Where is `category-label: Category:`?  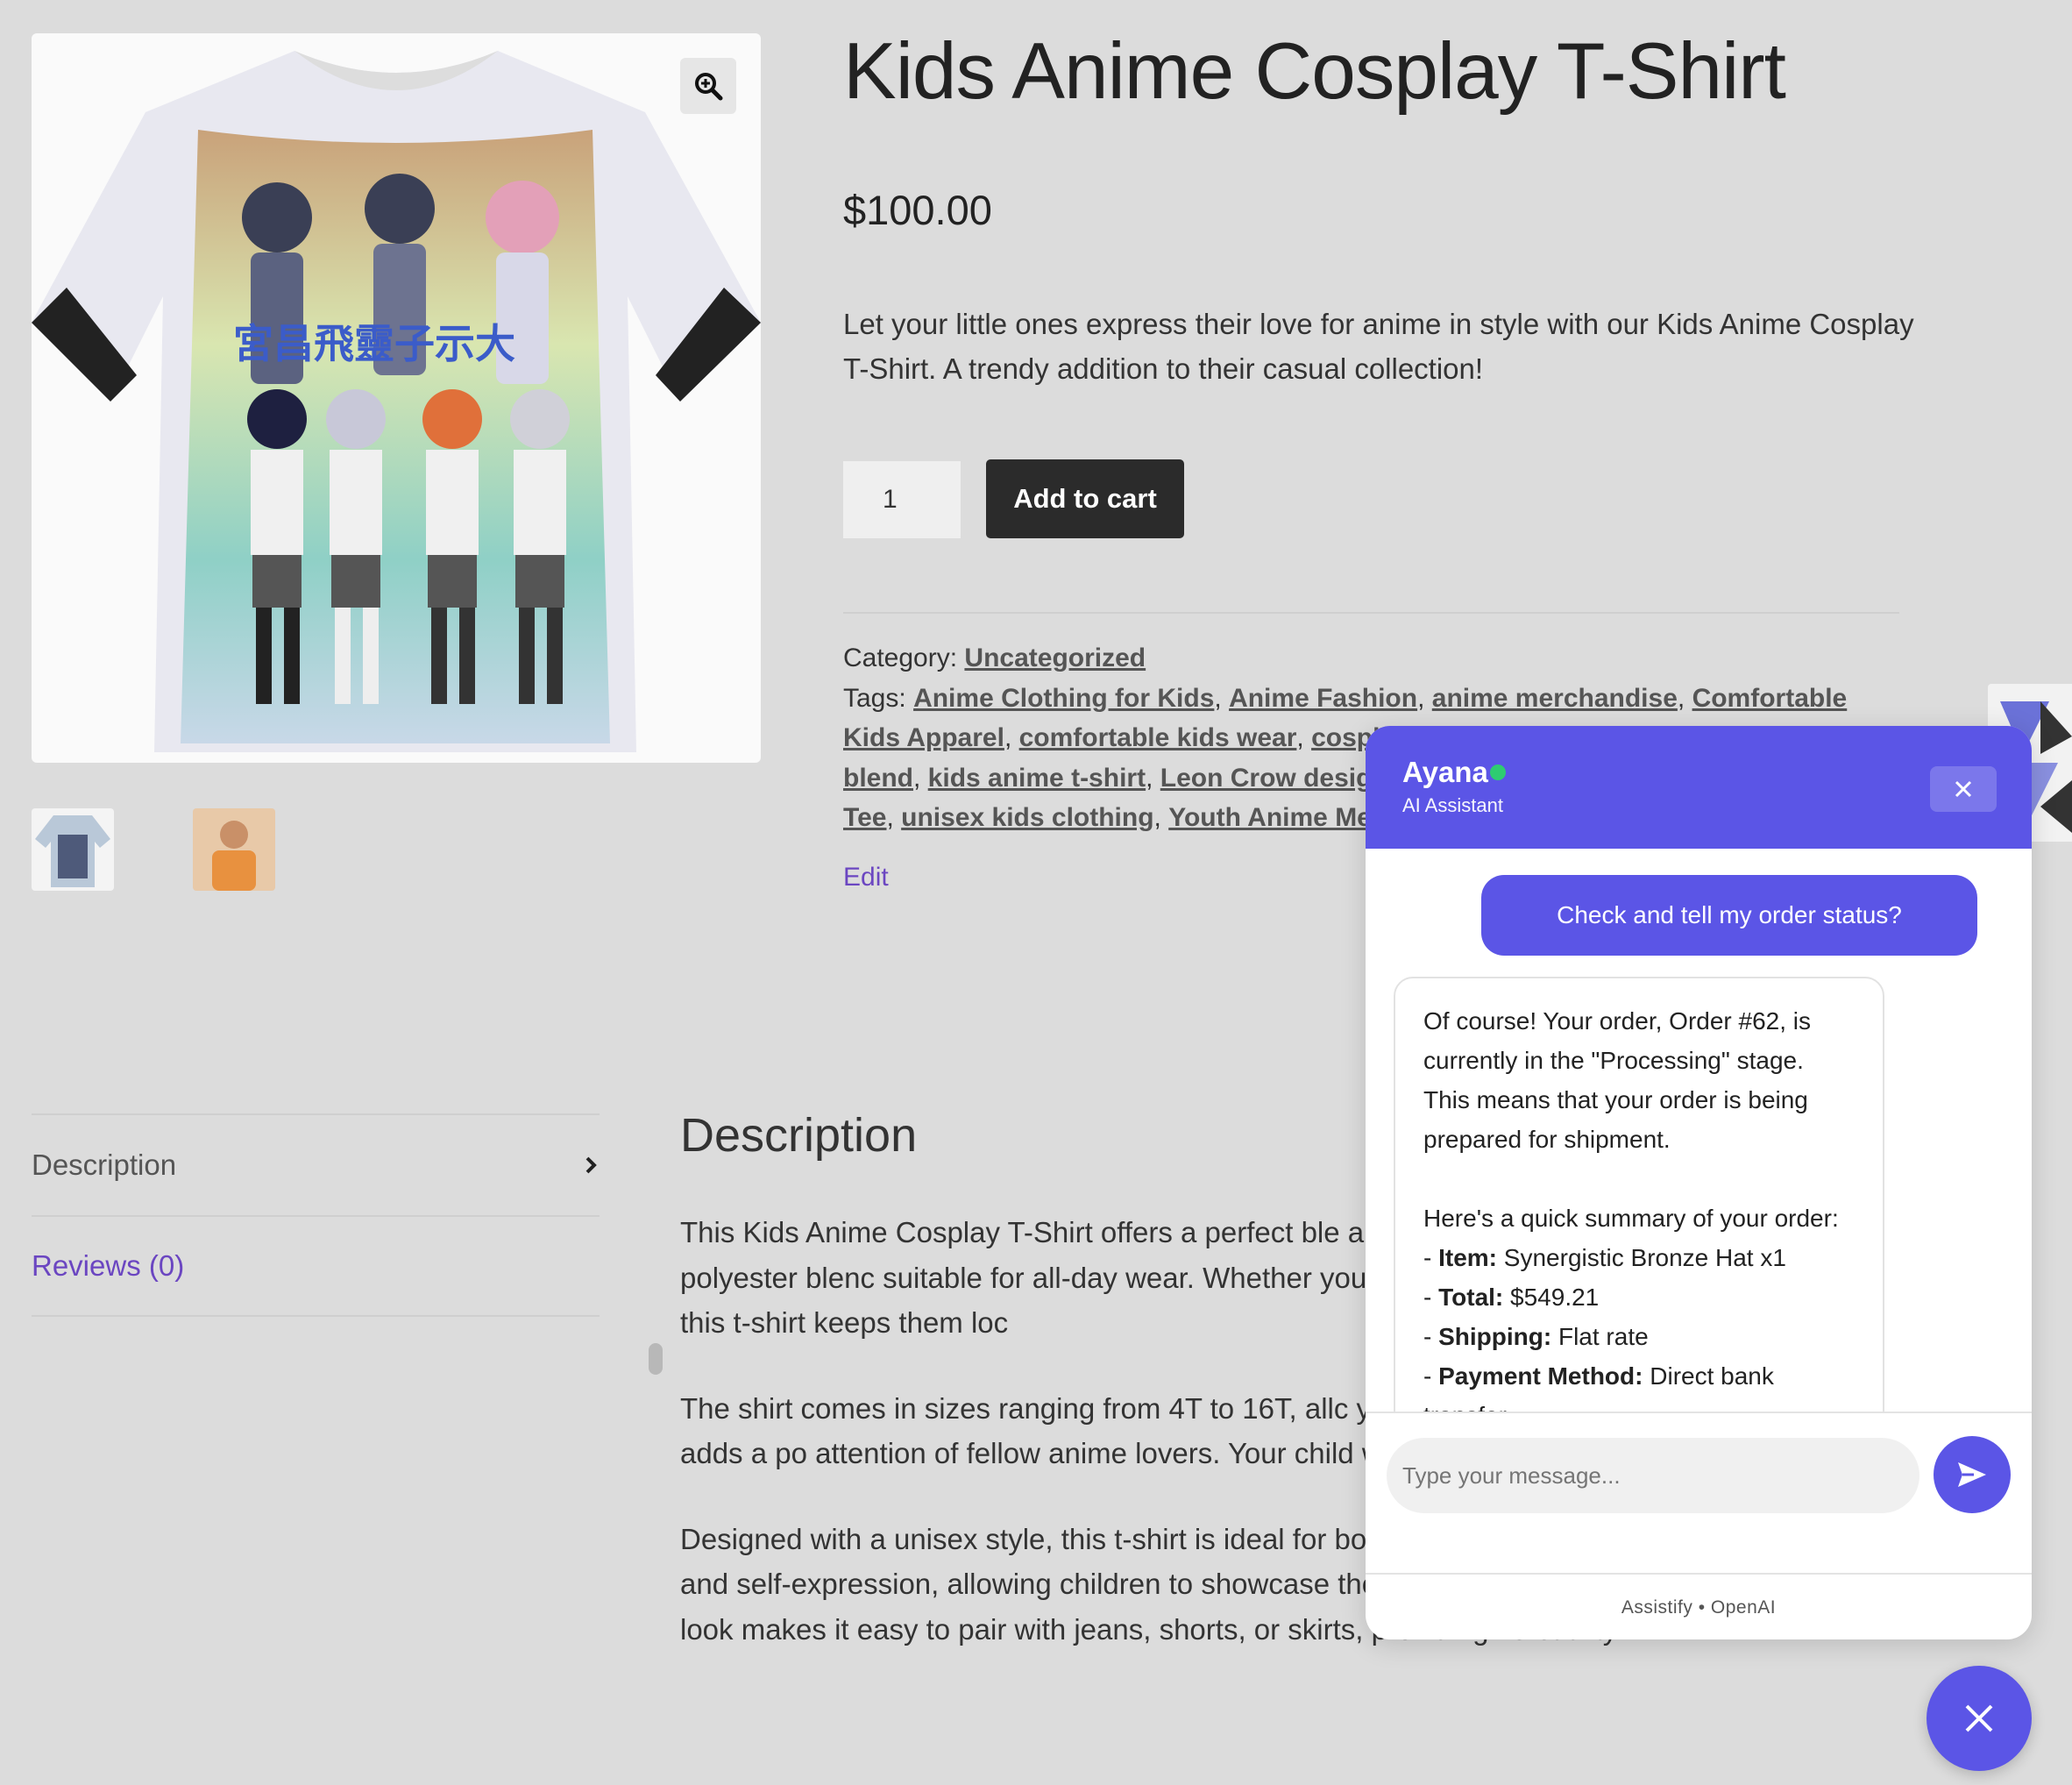 category-label: Category: is located at coordinates (900, 658).